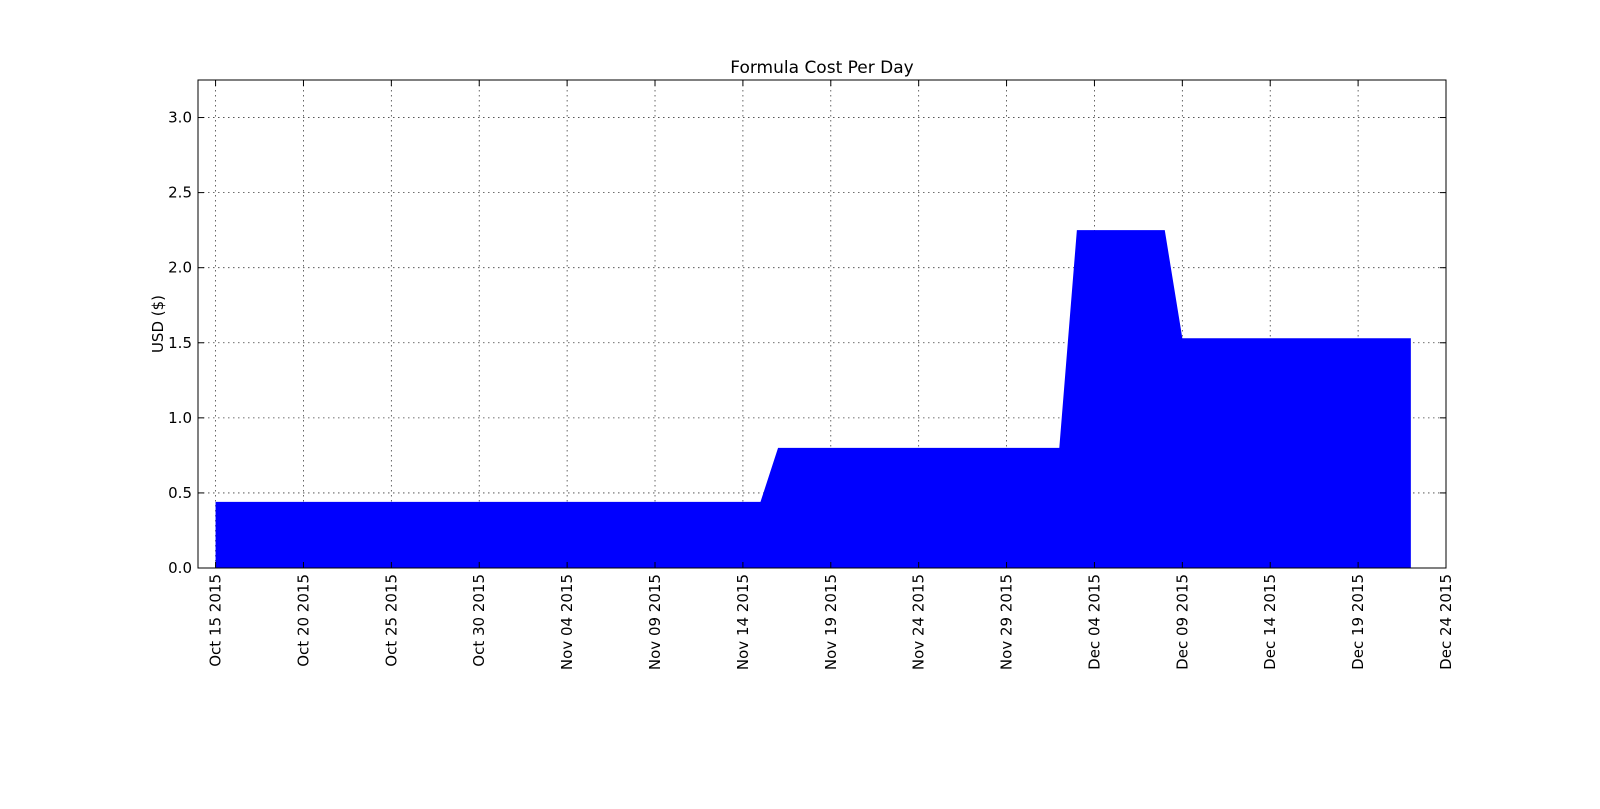 The image size is (1600, 809). What do you see at coordinates (1446, 622) in the screenshot?
I see `x-tick-label: Dec 24 2015` at bounding box center [1446, 622].